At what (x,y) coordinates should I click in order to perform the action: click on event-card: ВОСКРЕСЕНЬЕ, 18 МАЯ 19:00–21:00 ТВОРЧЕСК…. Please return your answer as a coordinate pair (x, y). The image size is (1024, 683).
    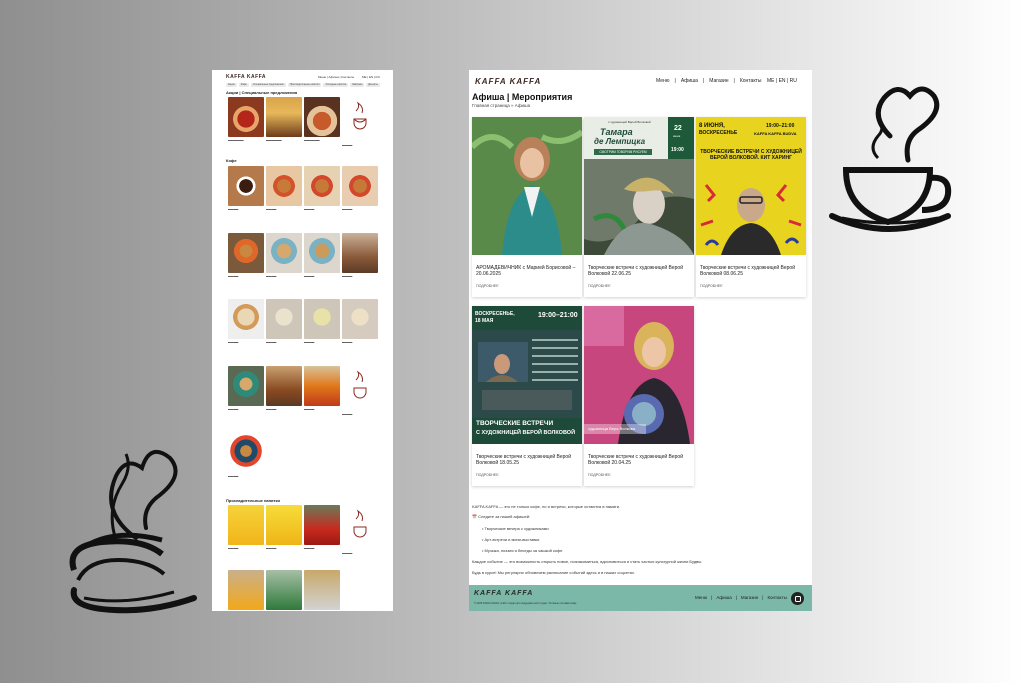
    Looking at the image, I should click on (527, 396).